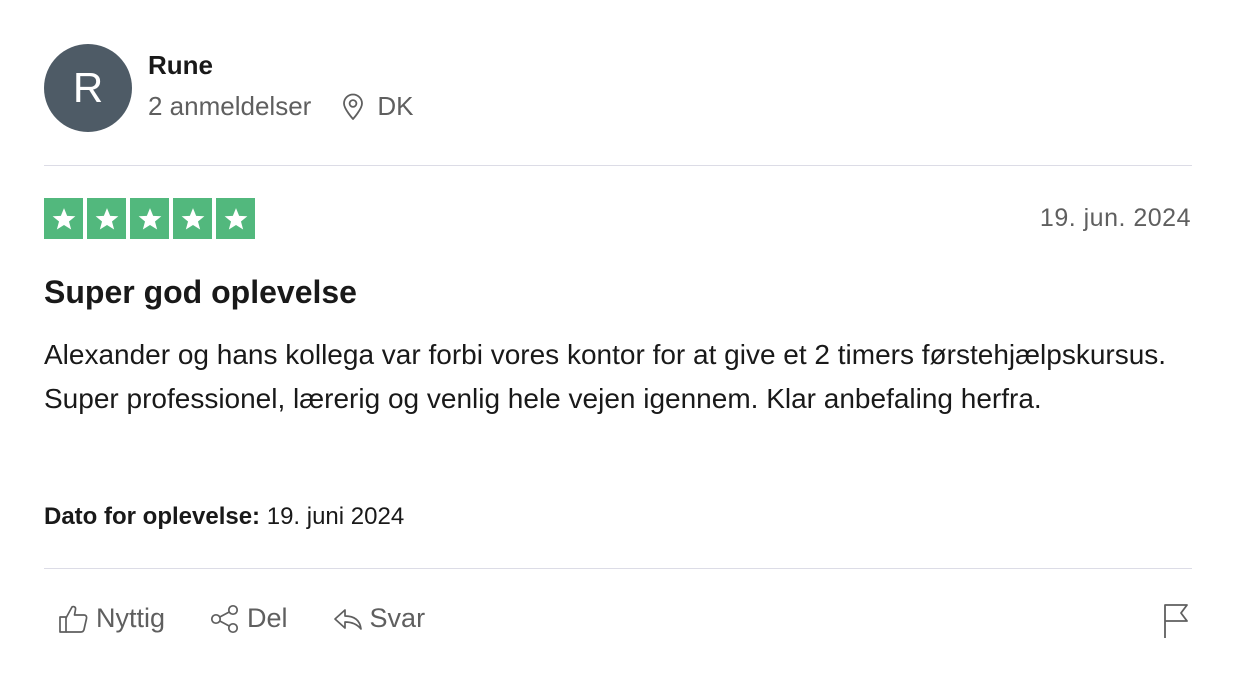 This screenshot has height=674, width=1236. I want to click on review-actions: Nyttig Del Svar, so click(263, 618).